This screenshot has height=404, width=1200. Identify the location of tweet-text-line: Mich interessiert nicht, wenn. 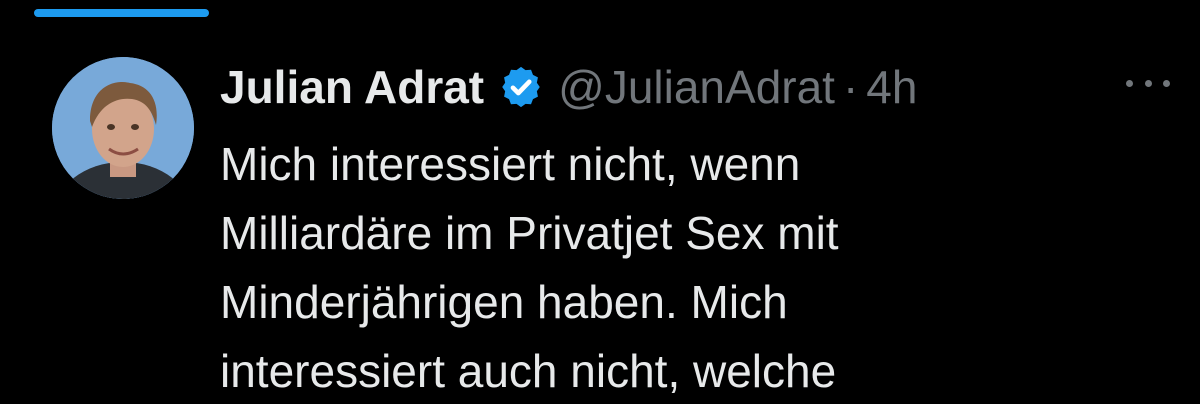
(510, 164).